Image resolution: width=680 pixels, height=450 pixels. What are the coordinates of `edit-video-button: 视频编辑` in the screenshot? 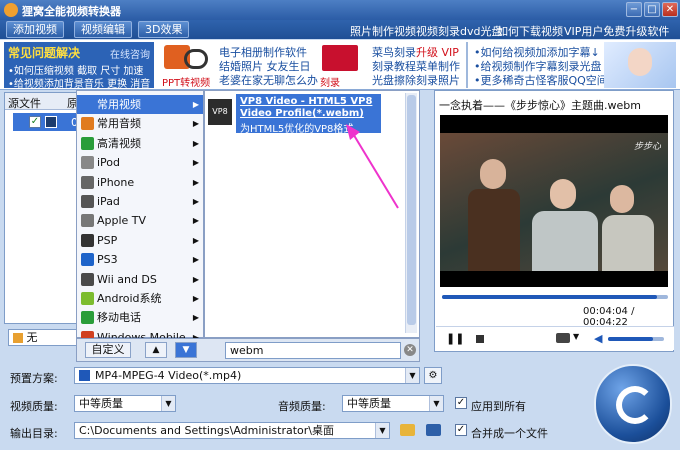 It's located at (103, 29).